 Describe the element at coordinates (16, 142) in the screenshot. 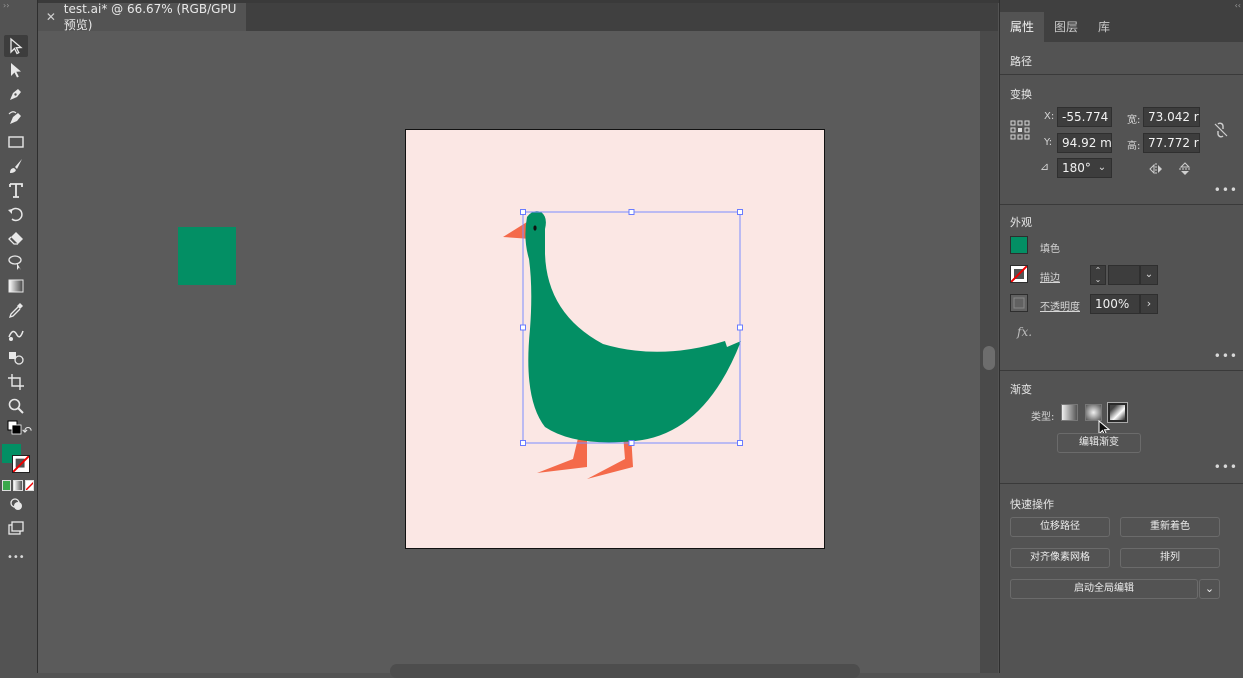

I see `rectangle-tool-icon` at that location.